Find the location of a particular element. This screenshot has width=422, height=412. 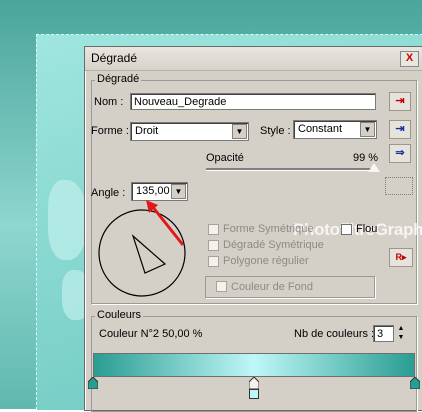

color-stop-status: Couleur N°2 50,00 % is located at coordinates (151, 334).